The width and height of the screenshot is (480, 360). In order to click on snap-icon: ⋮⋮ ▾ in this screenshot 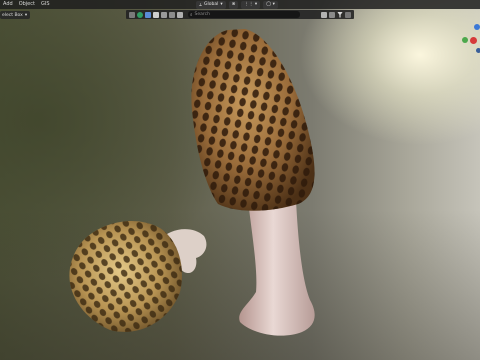, I will do `click(251, 4)`.